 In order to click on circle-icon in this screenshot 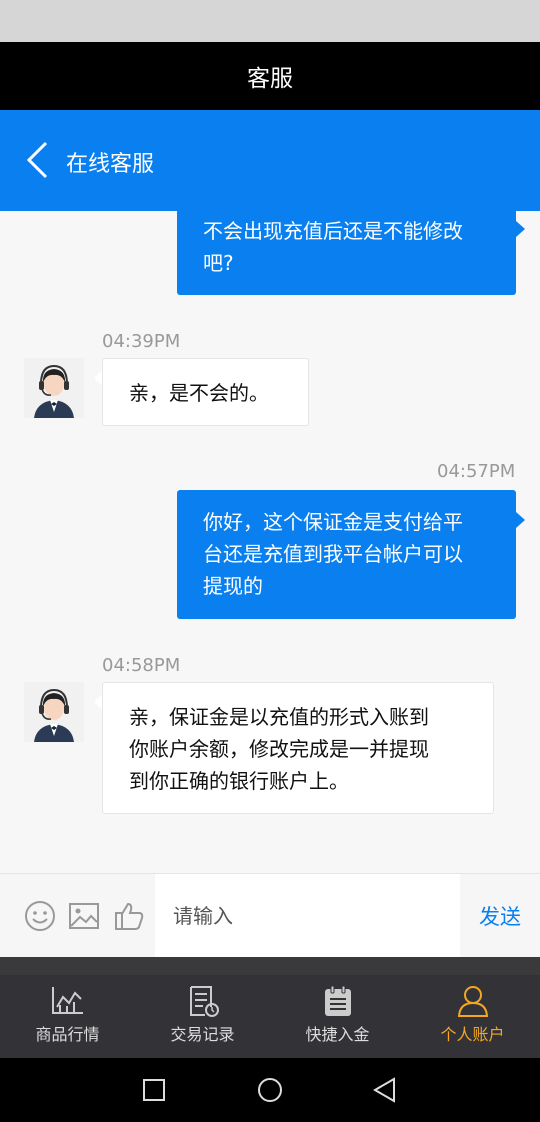, I will do `click(270, 1090)`.